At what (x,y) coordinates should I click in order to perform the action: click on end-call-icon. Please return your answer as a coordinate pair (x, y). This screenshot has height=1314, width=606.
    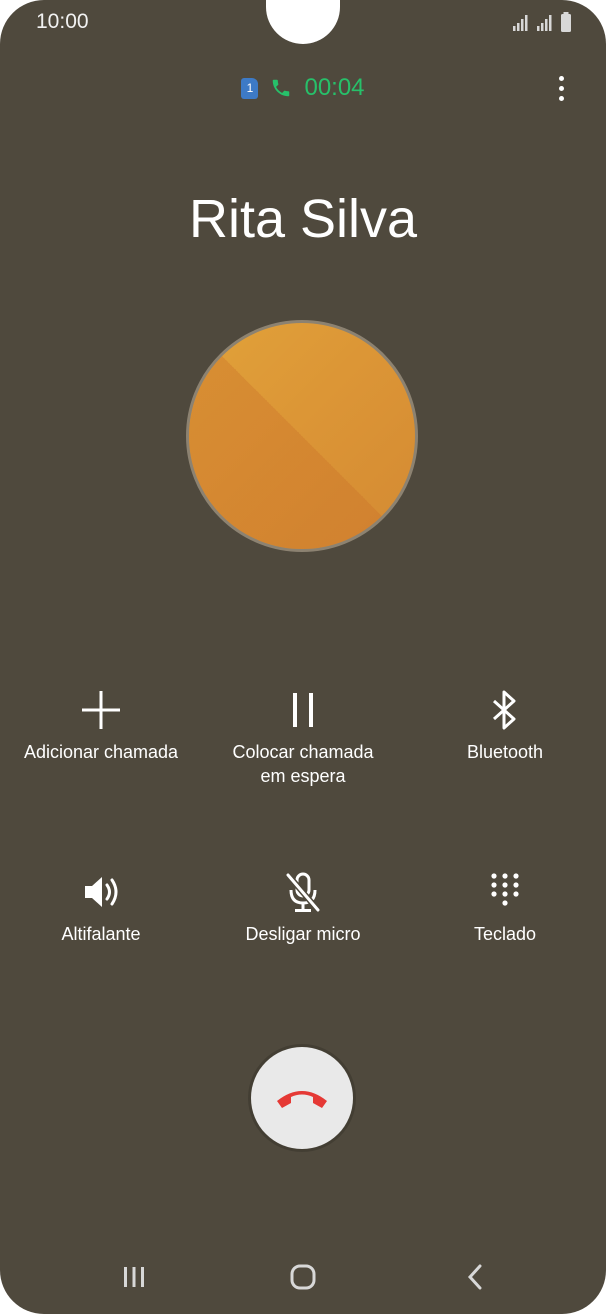
    Looking at the image, I should click on (302, 1099).